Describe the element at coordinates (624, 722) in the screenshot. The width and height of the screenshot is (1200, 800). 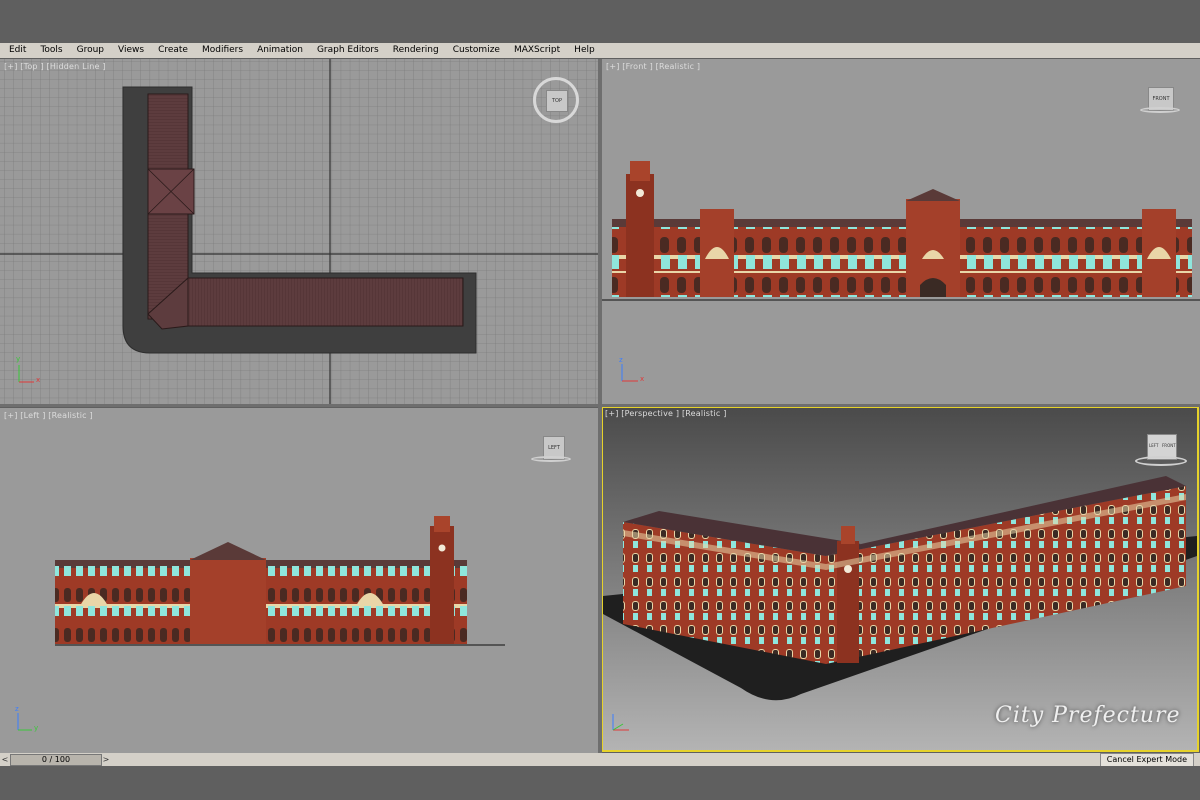
I see `axis-tripod-perspective` at that location.